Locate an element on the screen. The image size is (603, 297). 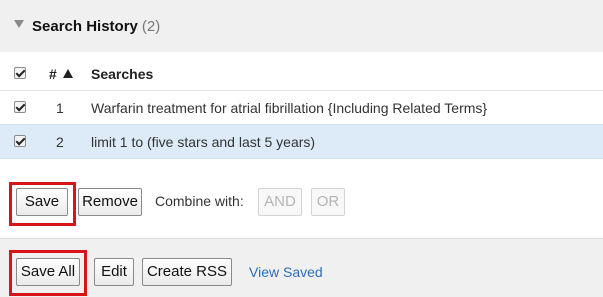
and-button: AND is located at coordinates (280, 202).